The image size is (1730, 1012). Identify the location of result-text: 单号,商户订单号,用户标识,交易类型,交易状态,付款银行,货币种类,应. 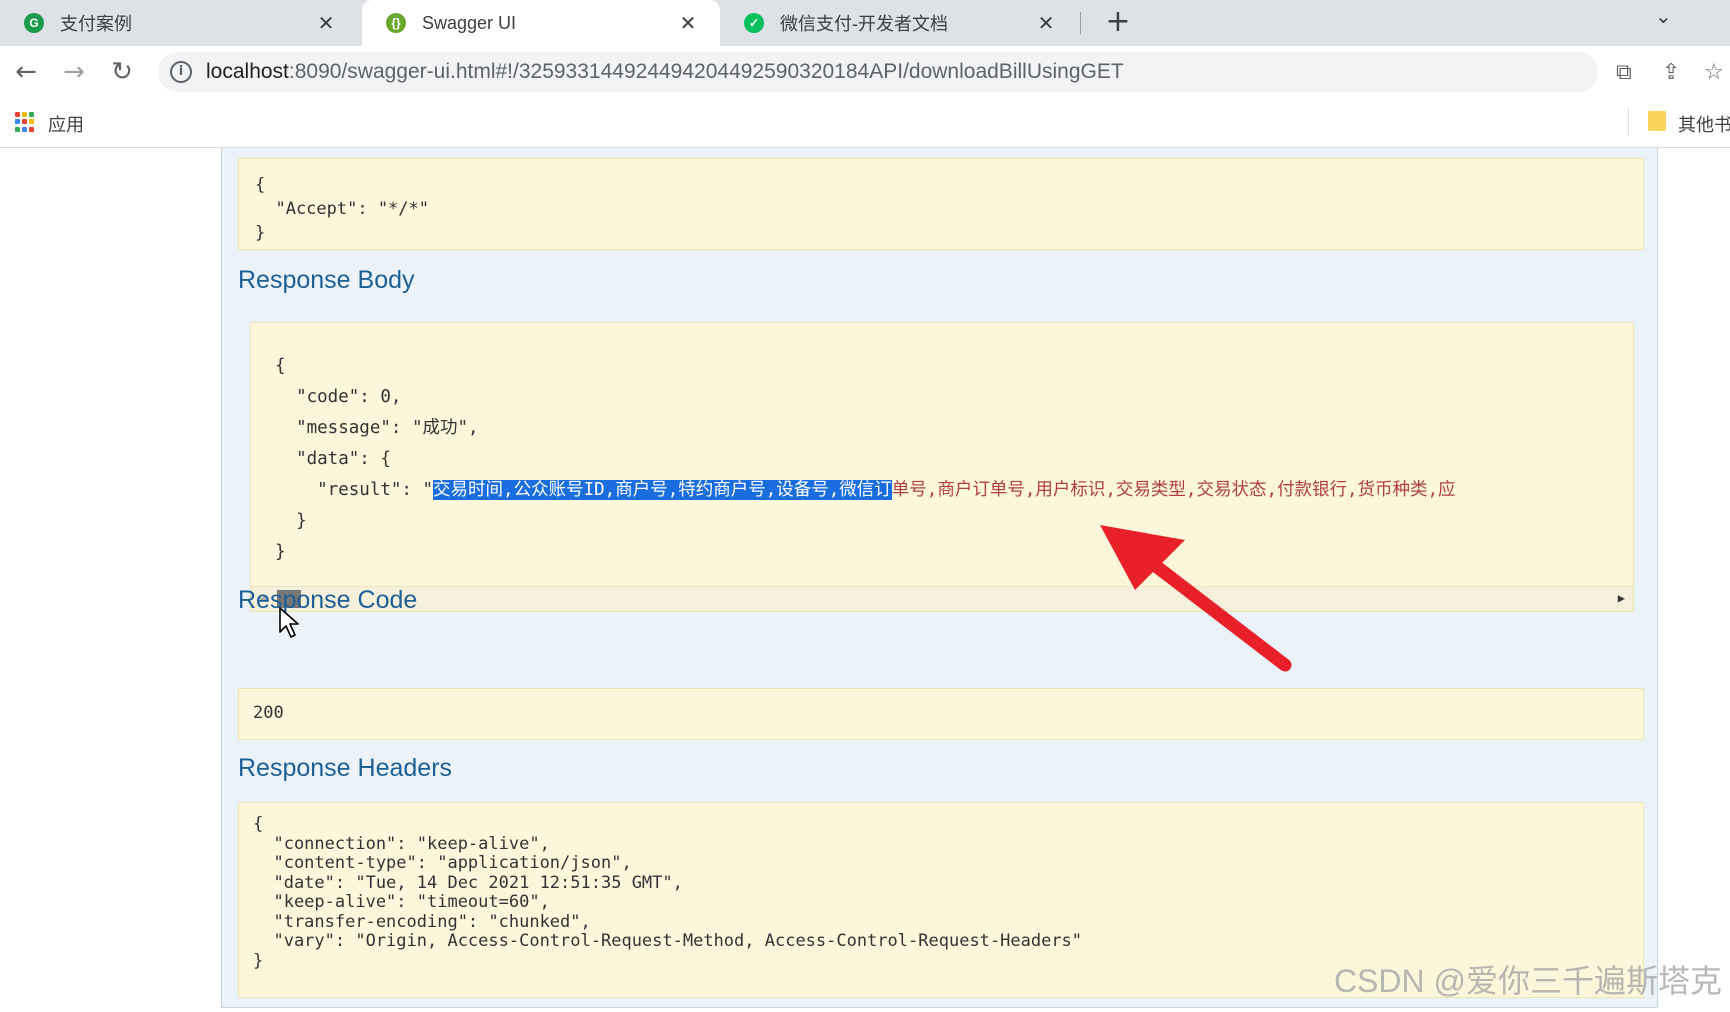
(1173, 490).